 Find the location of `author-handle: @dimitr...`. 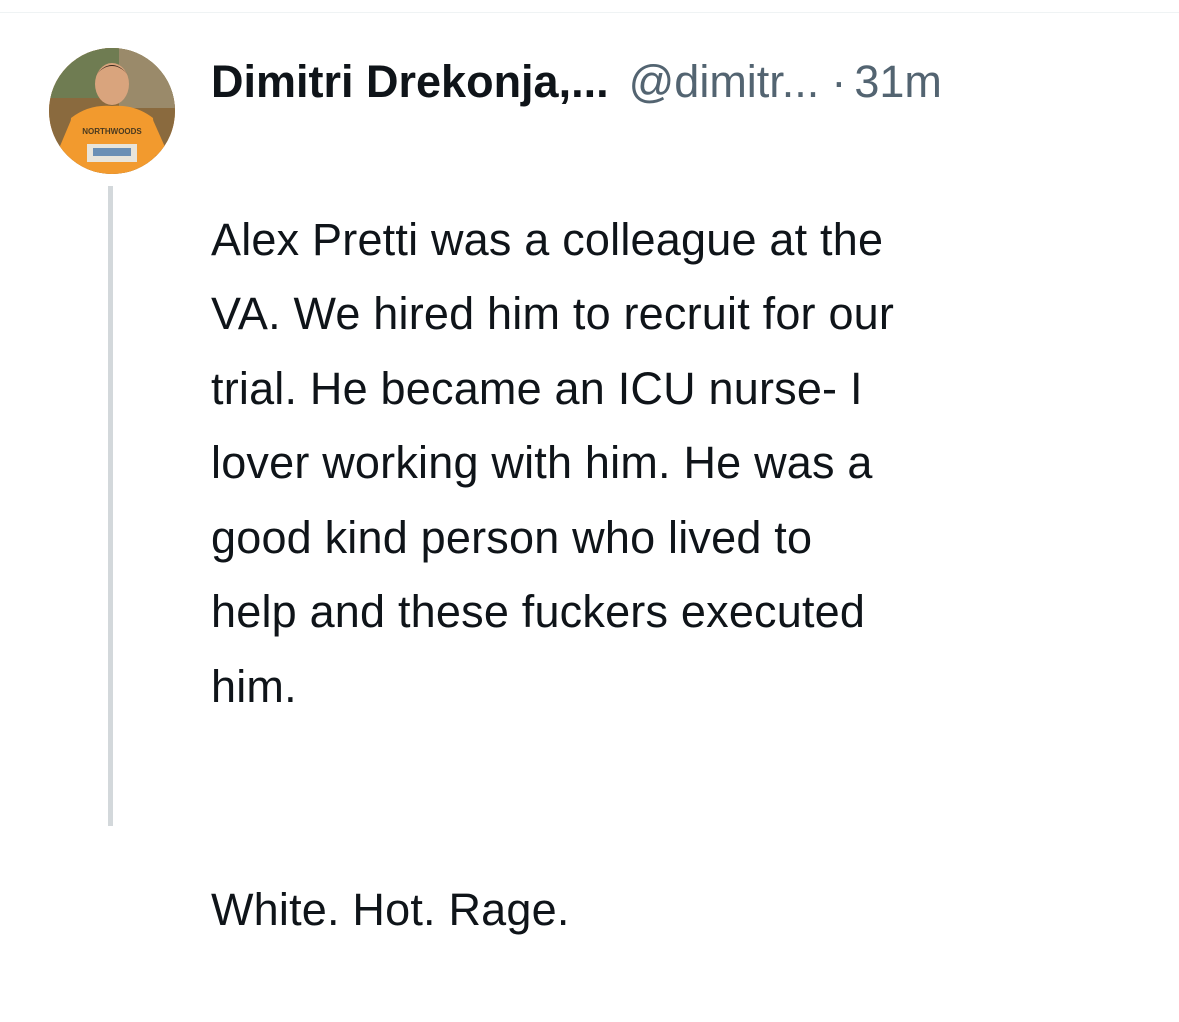

author-handle: @dimitr... is located at coordinates (724, 82).